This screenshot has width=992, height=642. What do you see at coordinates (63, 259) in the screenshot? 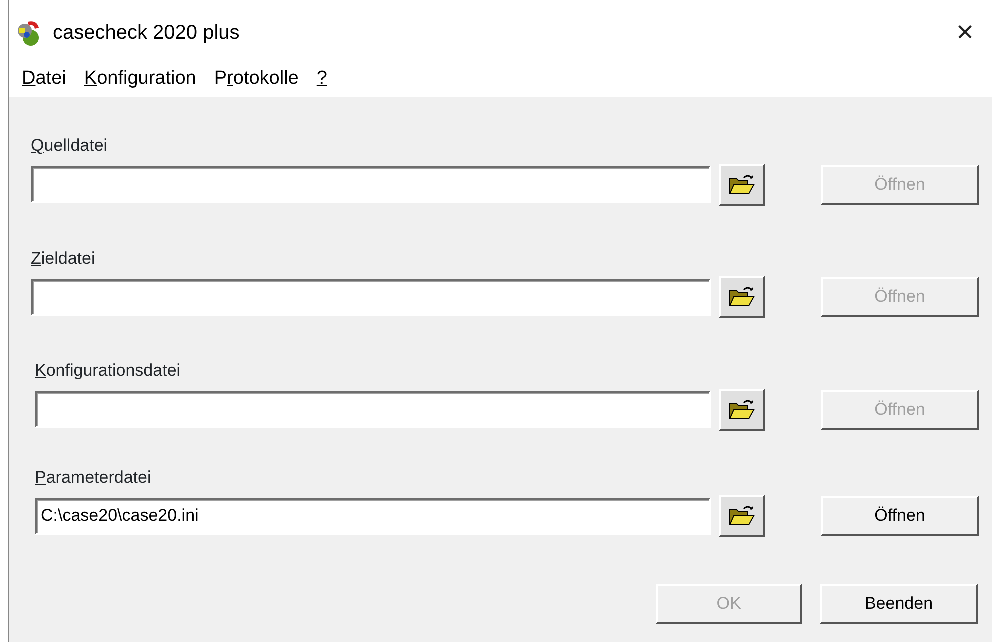
I see `field-label: Zieldatei` at bounding box center [63, 259].